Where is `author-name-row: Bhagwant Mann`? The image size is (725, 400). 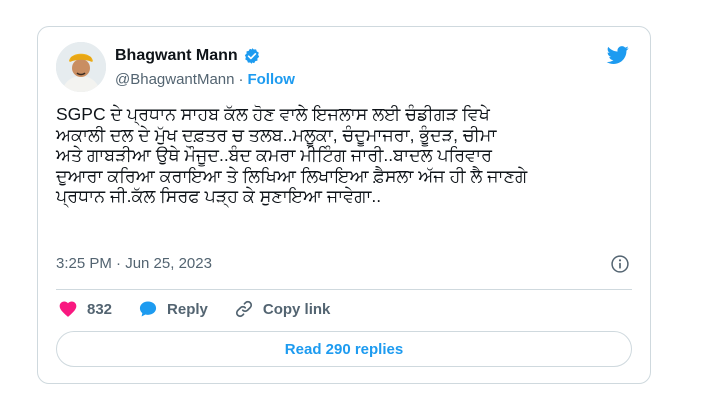 author-name-row: Bhagwant Mann is located at coordinates (188, 56).